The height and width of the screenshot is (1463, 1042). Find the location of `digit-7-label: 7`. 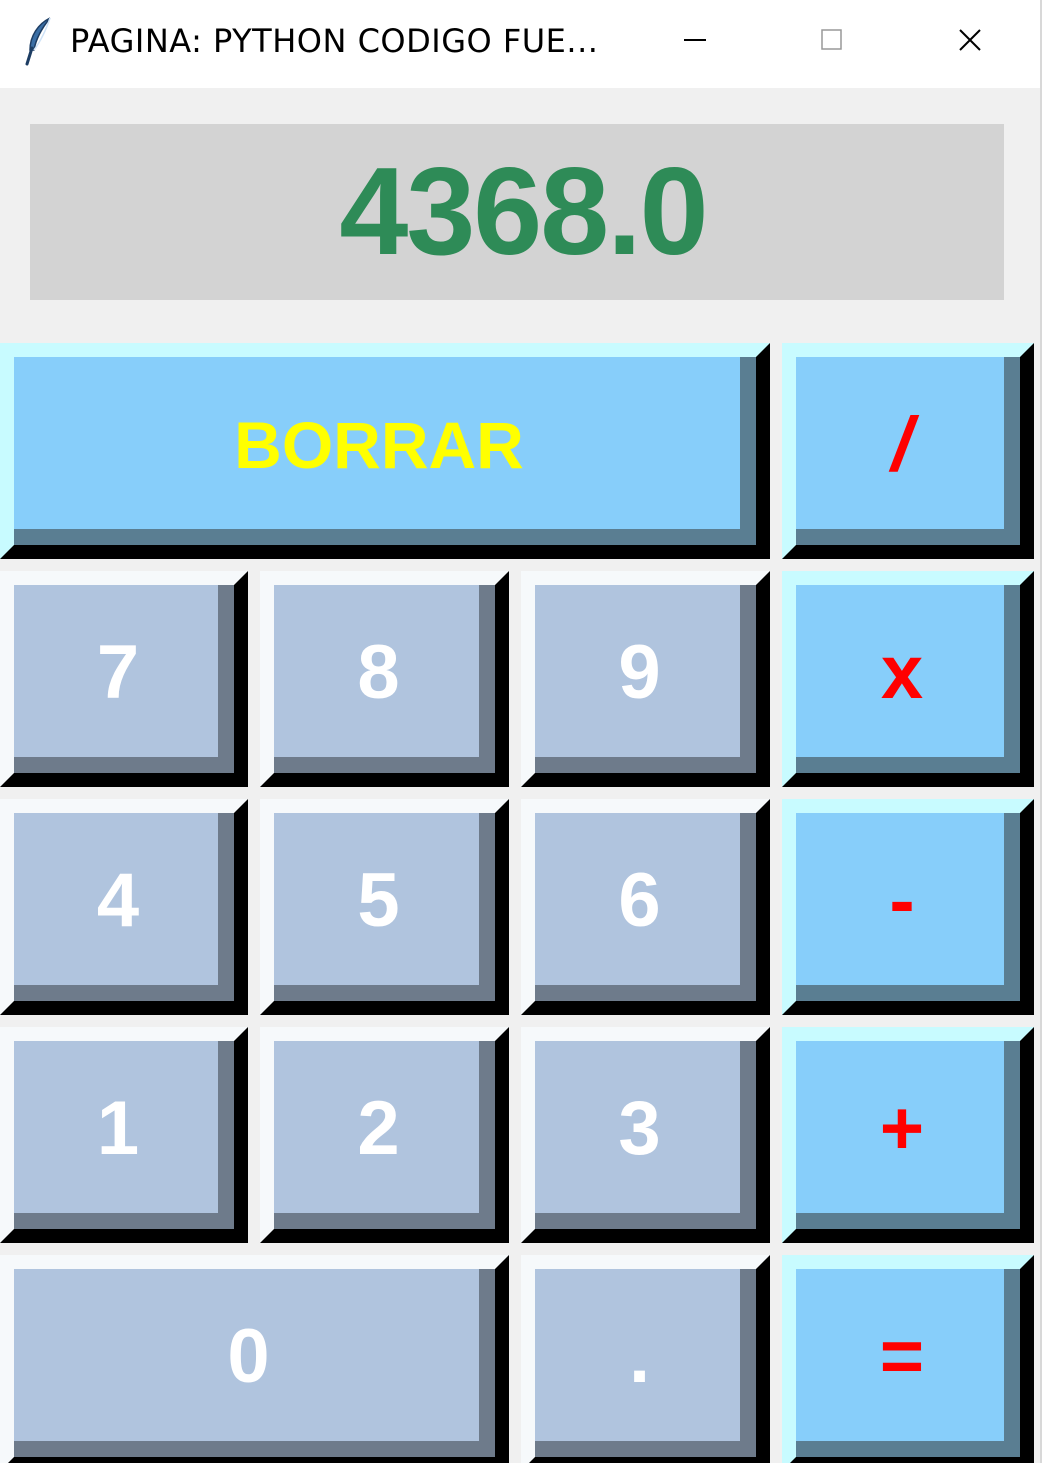

digit-7-label: 7 is located at coordinates (118, 672).